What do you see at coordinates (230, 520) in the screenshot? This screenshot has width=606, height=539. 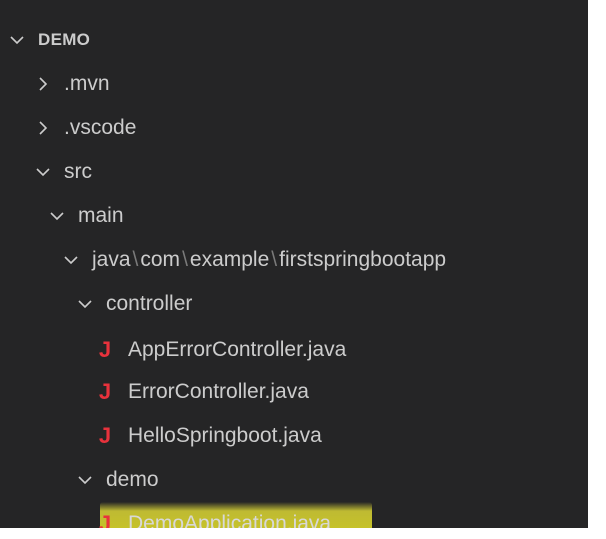 I see `tree-item-label: DemoApplication.java` at bounding box center [230, 520].